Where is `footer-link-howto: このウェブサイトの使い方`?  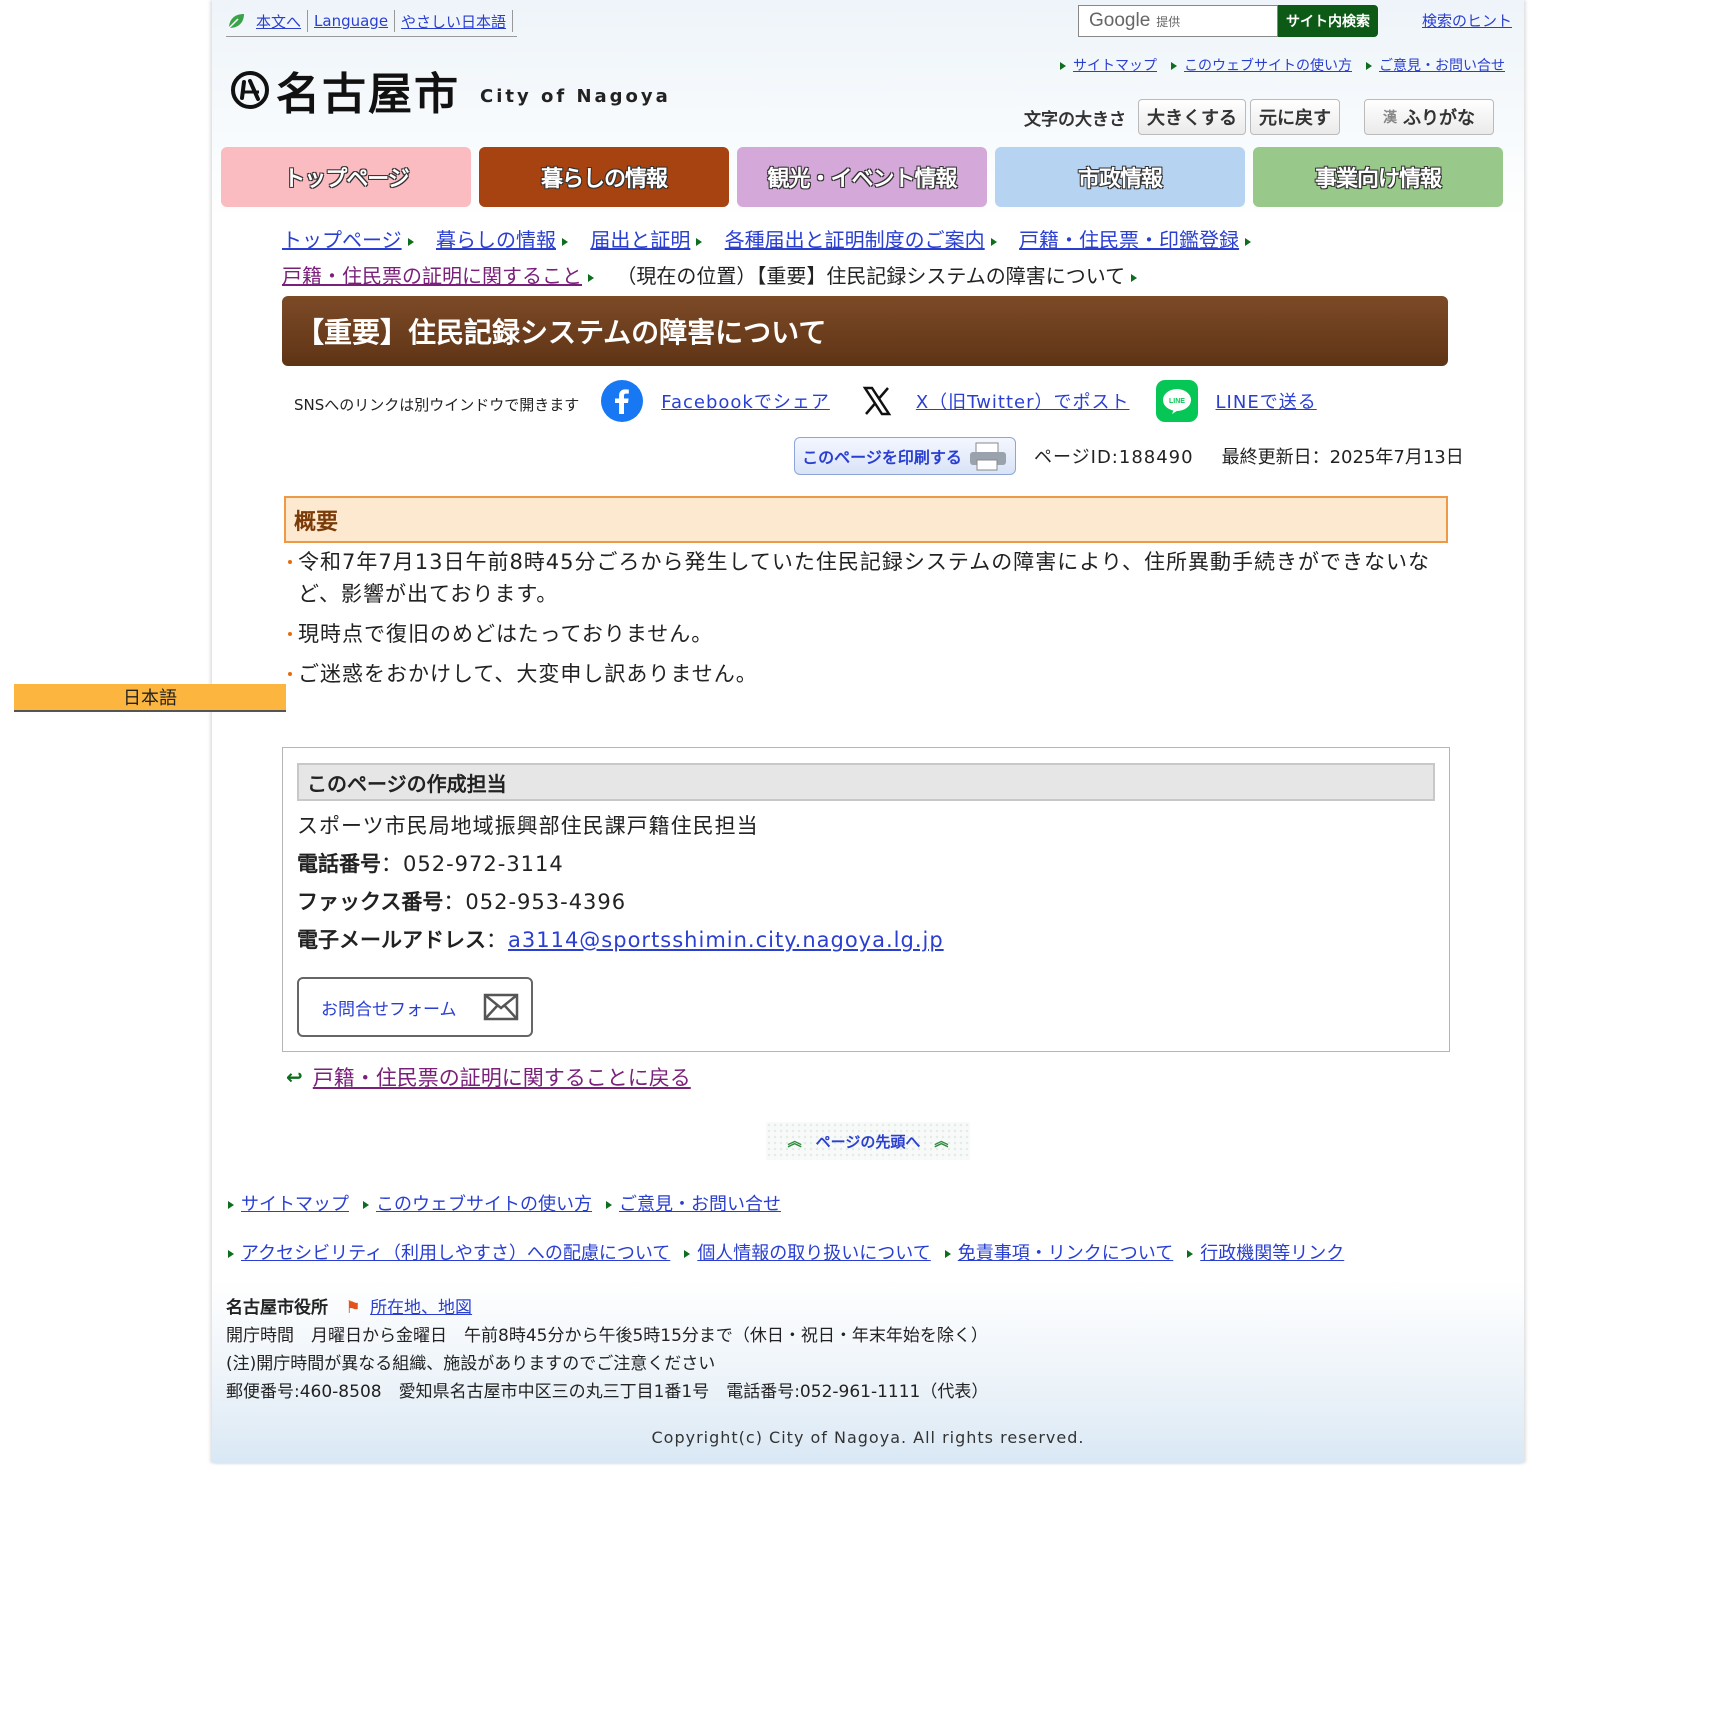
footer-link-howto: このウェブサイトの使い方 is located at coordinates (484, 1204).